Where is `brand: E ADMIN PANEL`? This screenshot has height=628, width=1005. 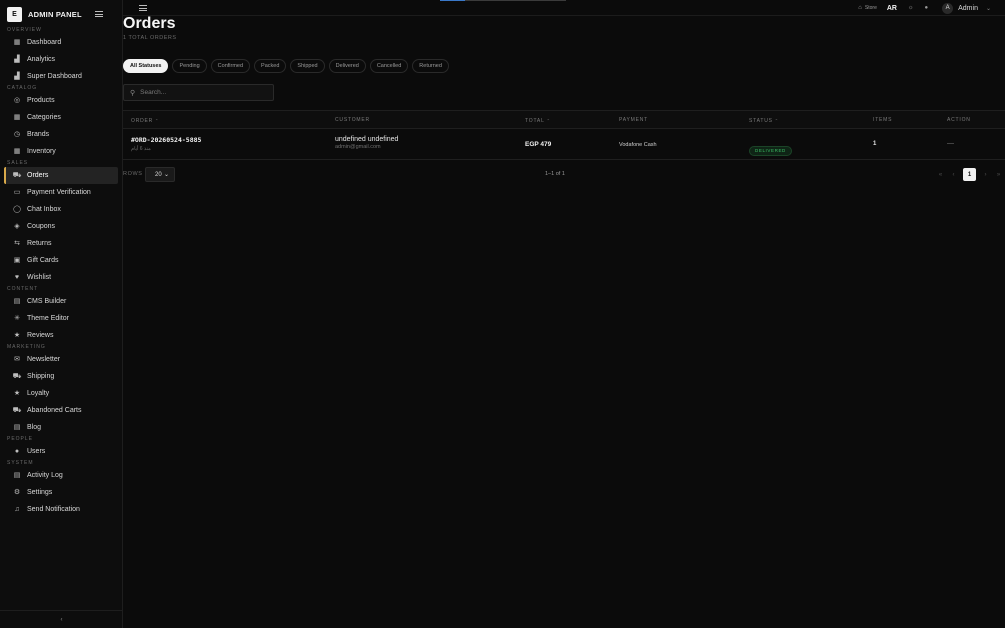
brand: E ADMIN PANEL is located at coordinates (61, 14).